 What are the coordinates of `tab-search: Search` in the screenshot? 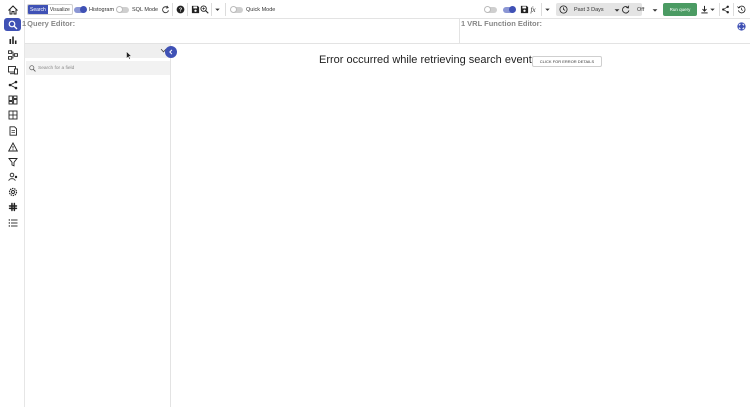 It's located at (38, 9).